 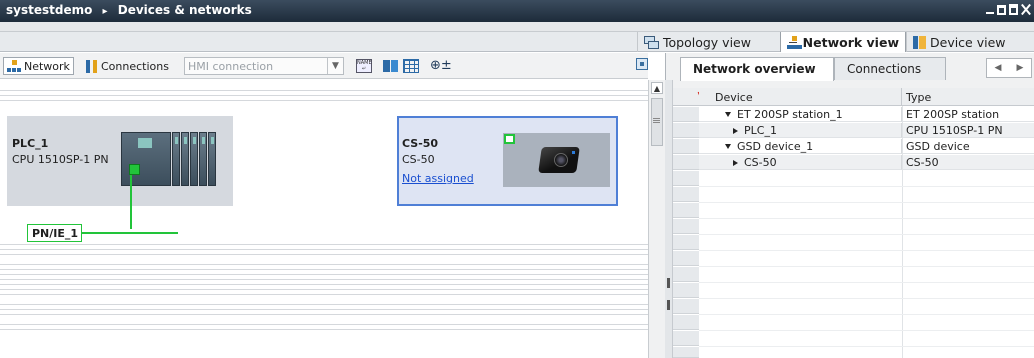 I want to click on row-type: GSD device, so click(x=968, y=146).